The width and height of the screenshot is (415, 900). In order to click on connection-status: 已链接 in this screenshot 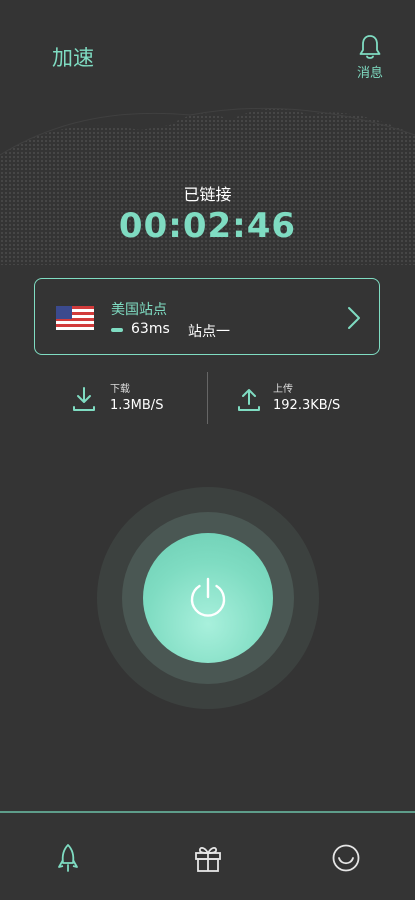, I will do `click(207, 194)`.